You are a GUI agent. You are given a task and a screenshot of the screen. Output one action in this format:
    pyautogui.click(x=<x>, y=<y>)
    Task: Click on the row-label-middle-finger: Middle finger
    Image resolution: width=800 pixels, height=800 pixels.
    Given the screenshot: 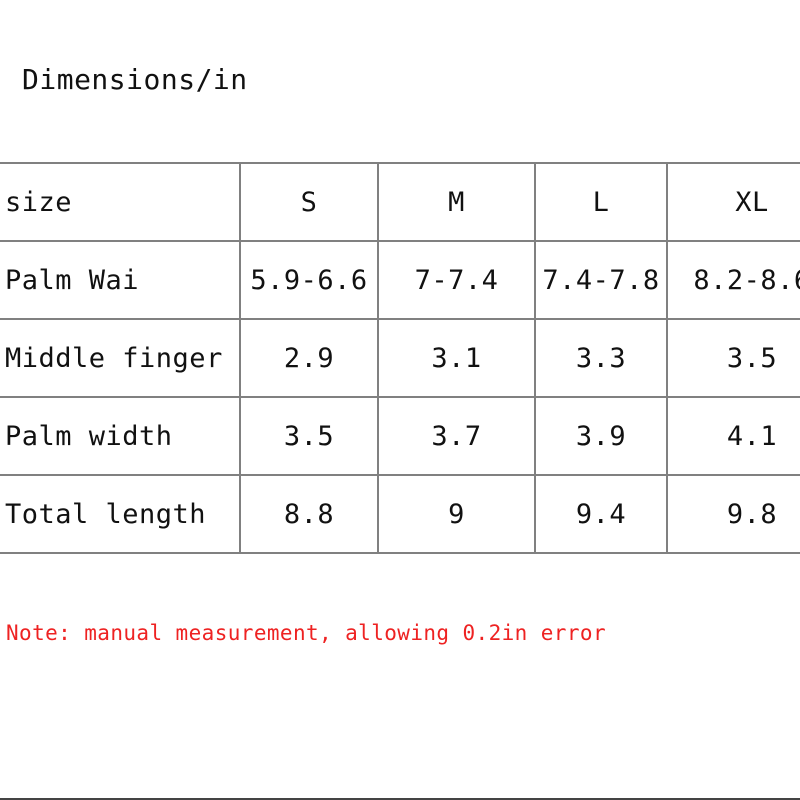 What is the action you would take?
    pyautogui.click(x=120, y=358)
    